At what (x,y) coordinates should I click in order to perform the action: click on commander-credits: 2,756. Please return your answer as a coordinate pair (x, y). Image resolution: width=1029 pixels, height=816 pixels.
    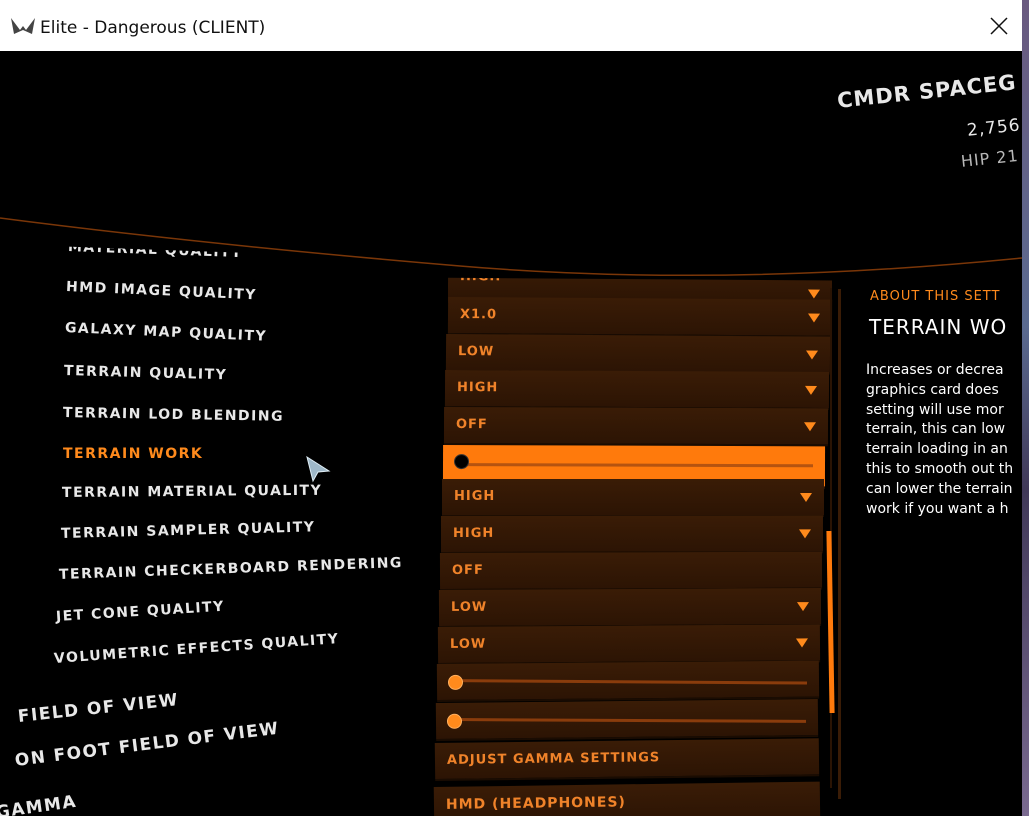
    Looking at the image, I should click on (994, 128).